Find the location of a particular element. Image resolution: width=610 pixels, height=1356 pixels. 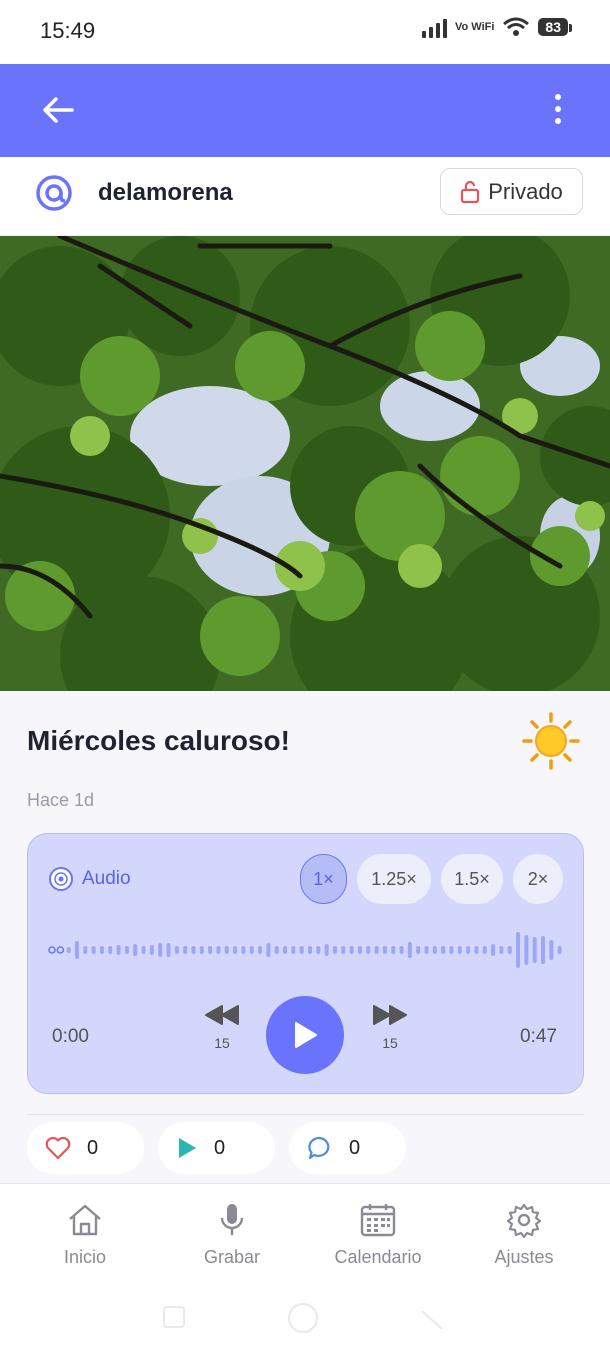

system-navigation-bar is located at coordinates (305, 1319).